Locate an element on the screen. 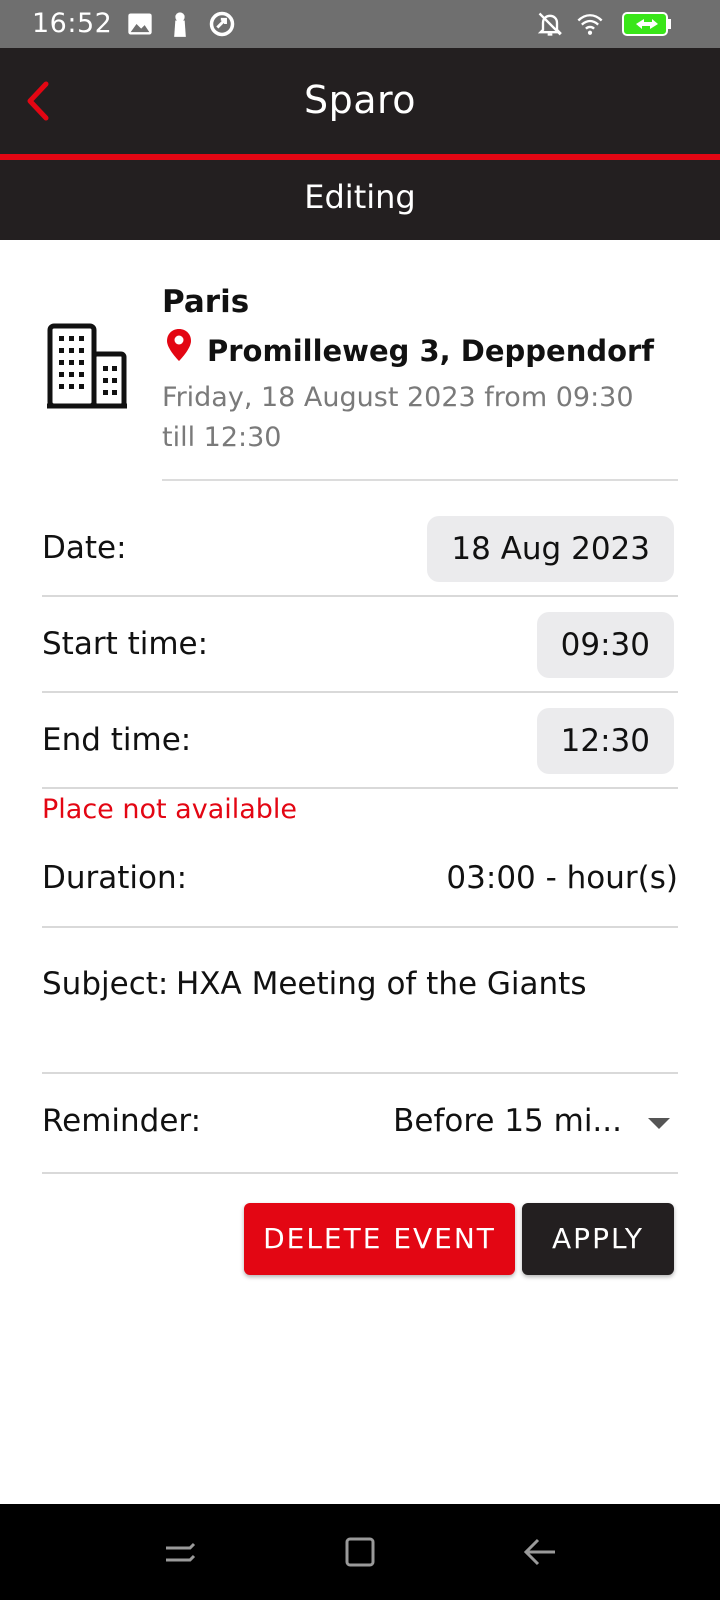 This screenshot has height=1600, width=720. wifi-icon is located at coordinates (590, 24).